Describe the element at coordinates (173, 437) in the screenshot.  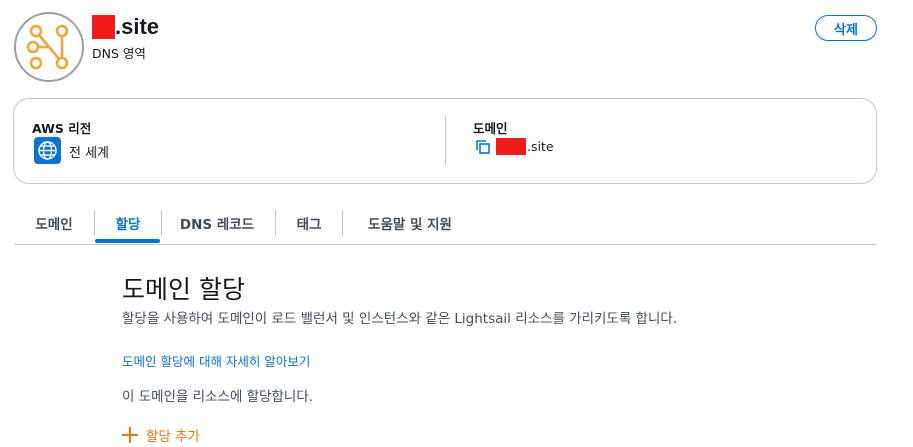
I see `add-assignment-label: 할당 추가` at that location.